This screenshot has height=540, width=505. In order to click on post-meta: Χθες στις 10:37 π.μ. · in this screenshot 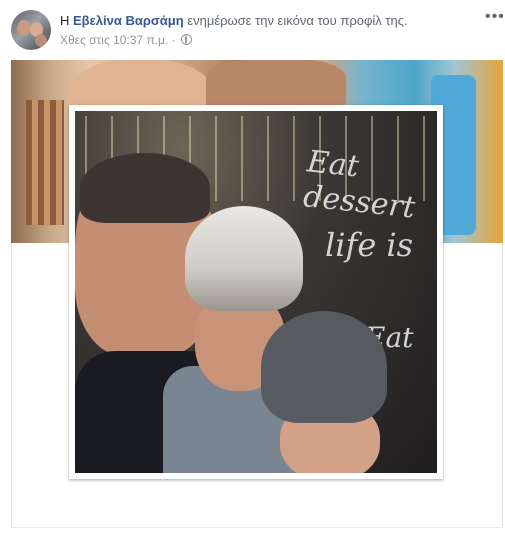, I will do `click(126, 40)`.